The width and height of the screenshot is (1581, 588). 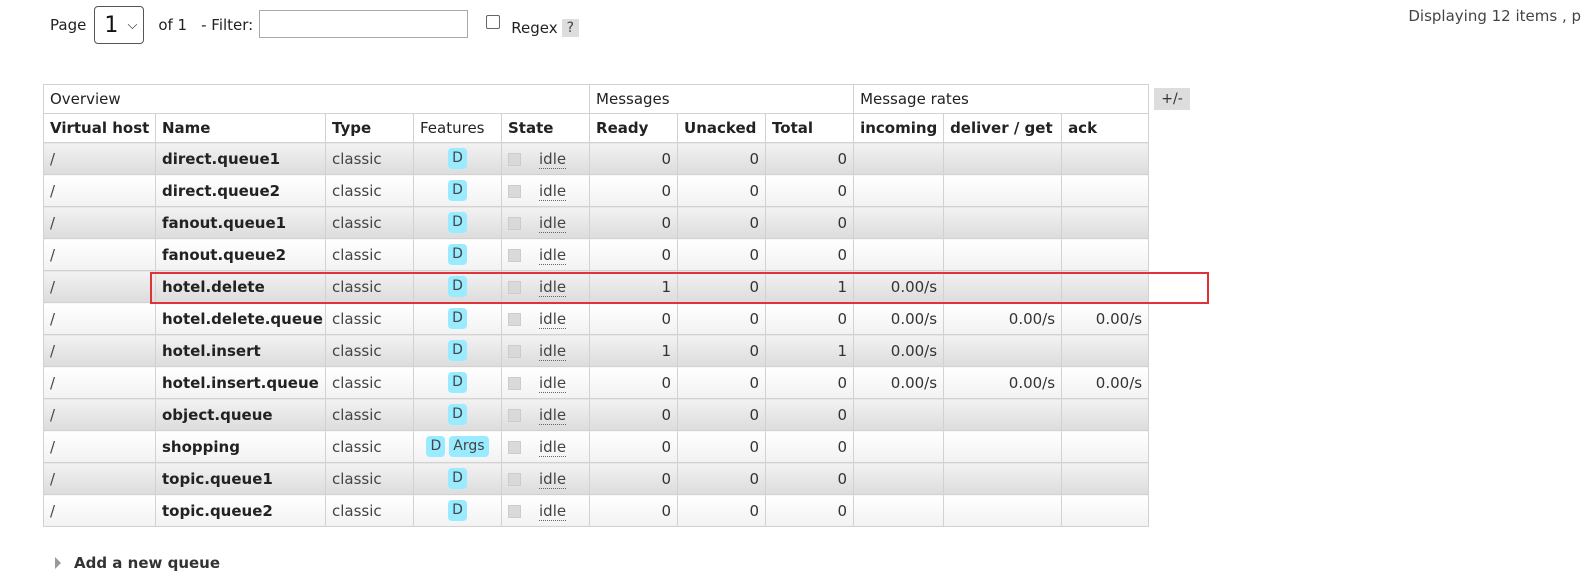 I want to click on total-cell: 1, so click(x=810, y=350).